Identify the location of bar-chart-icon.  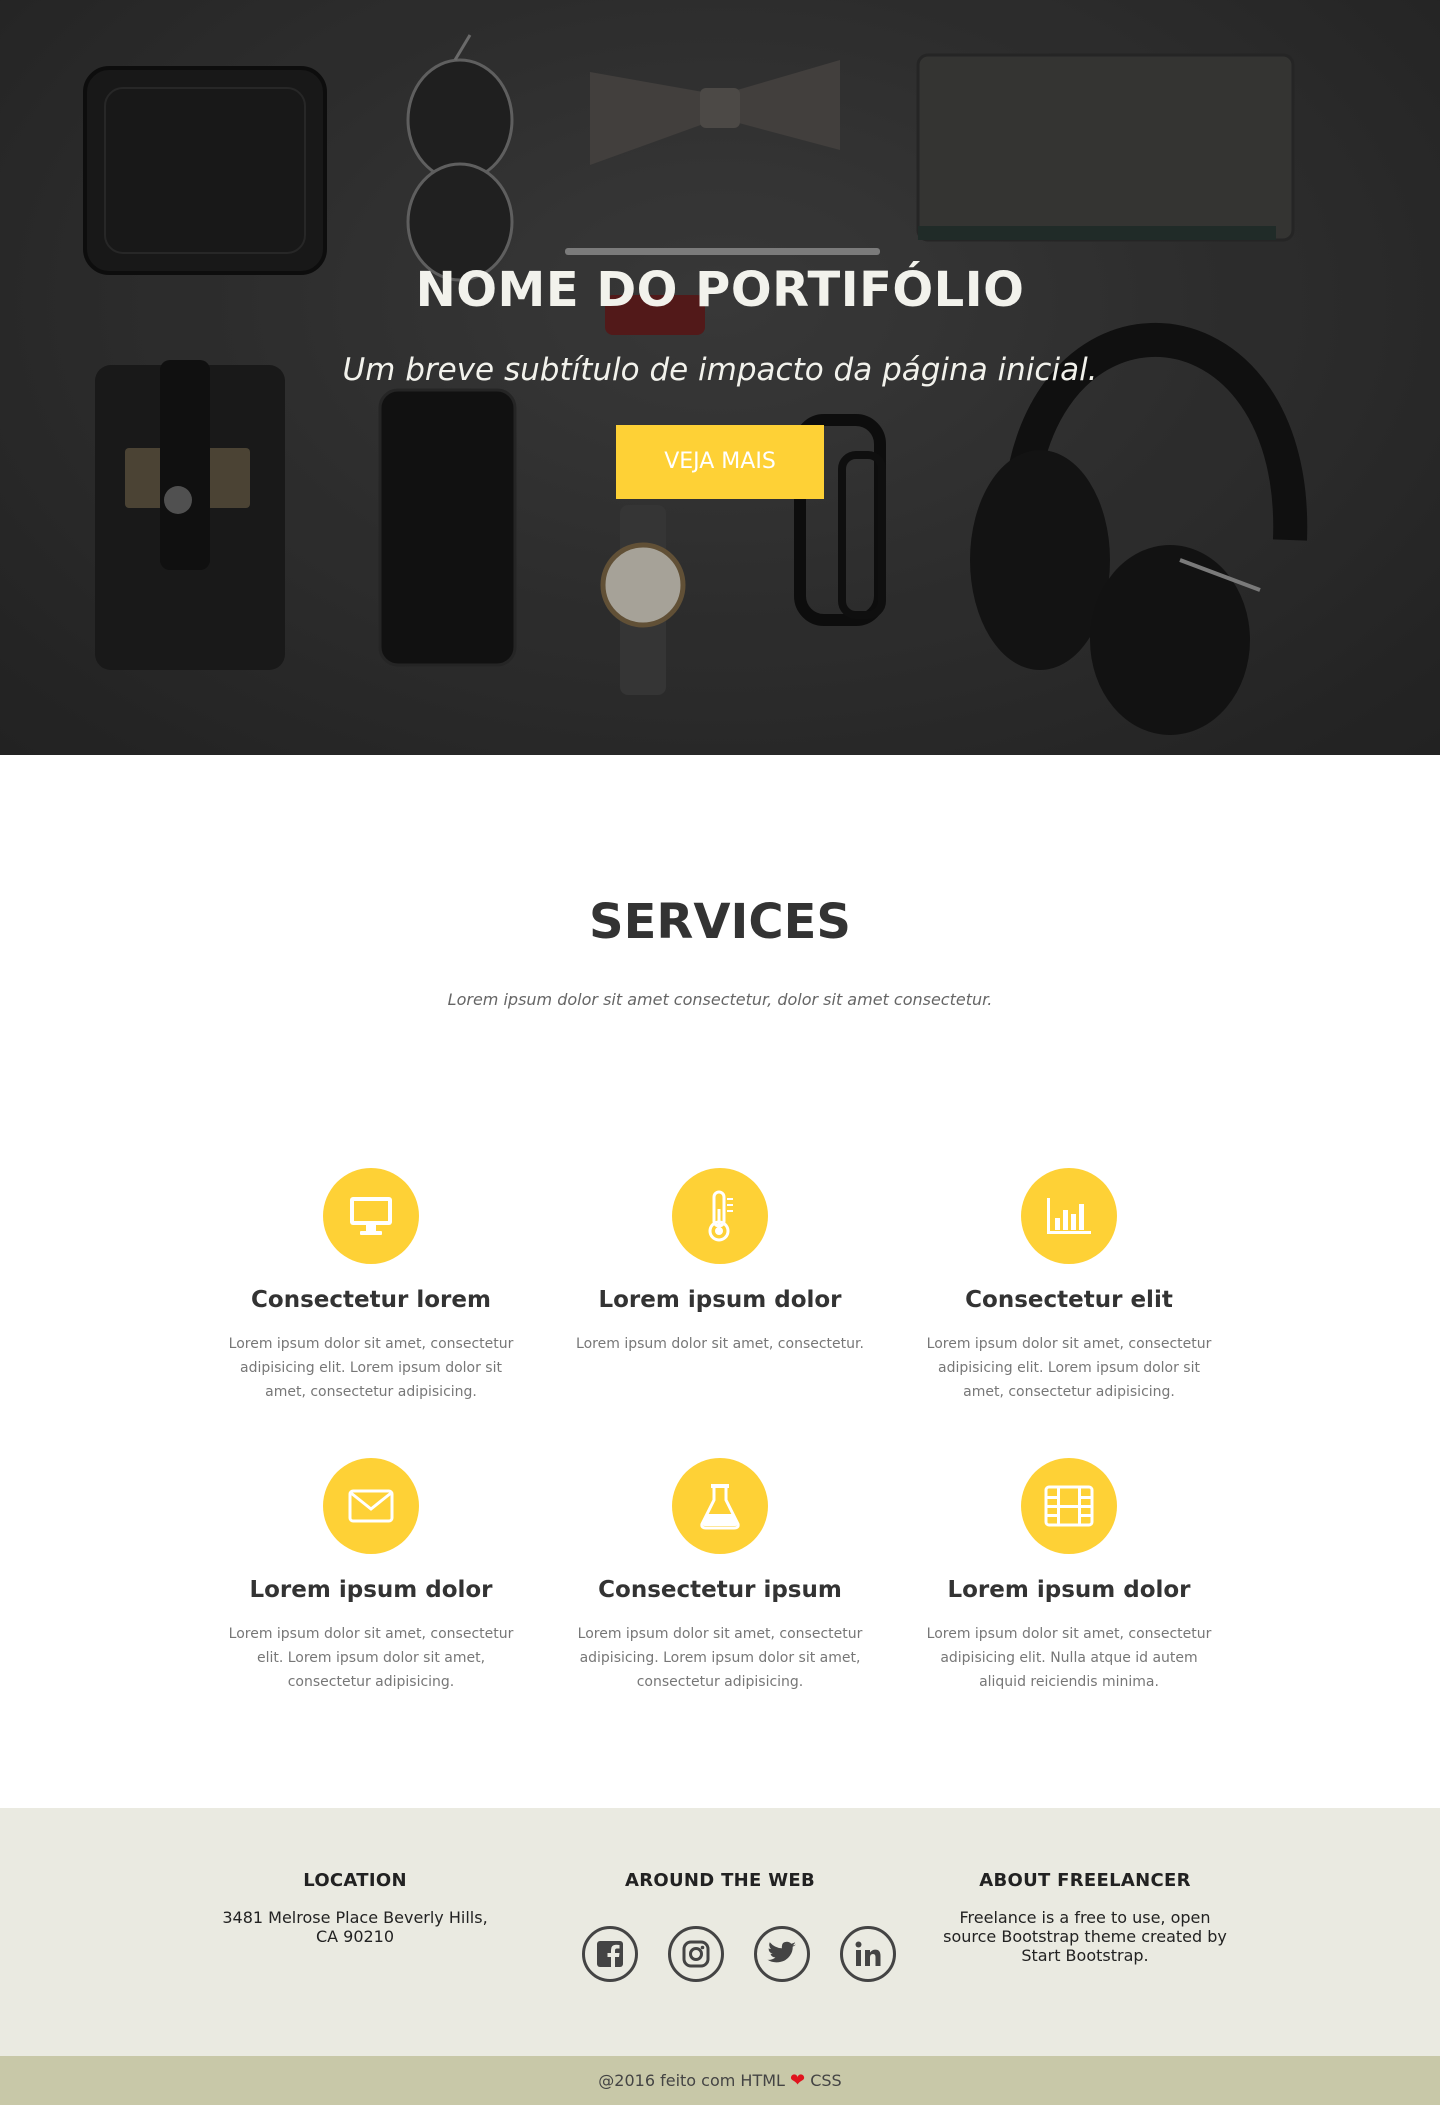
(1069, 1216).